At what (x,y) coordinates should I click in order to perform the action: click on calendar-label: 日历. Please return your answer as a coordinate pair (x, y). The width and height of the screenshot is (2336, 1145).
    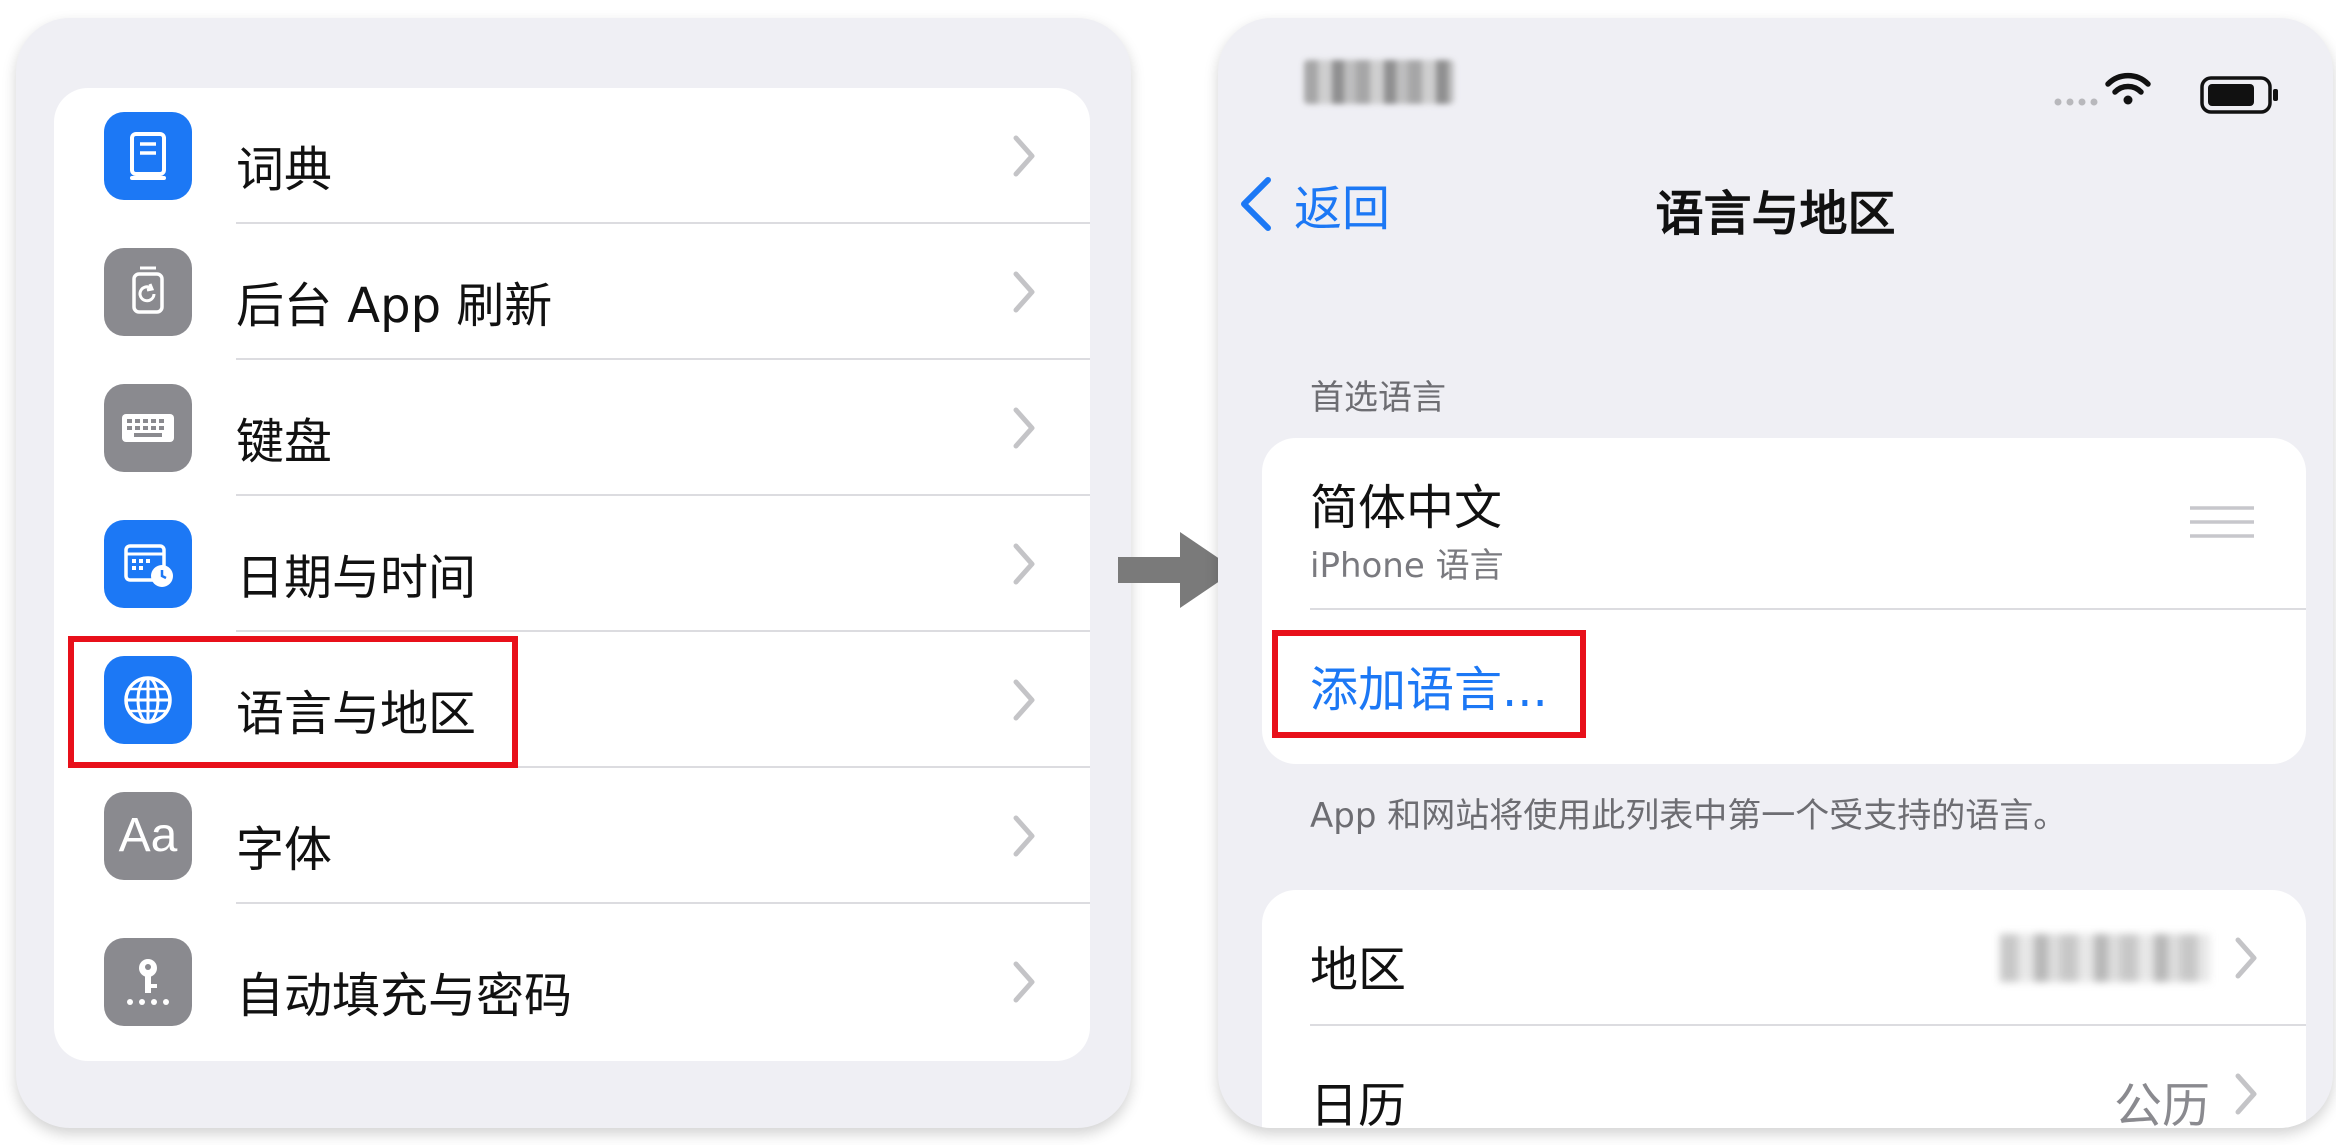
    Looking at the image, I should click on (1358, 1103).